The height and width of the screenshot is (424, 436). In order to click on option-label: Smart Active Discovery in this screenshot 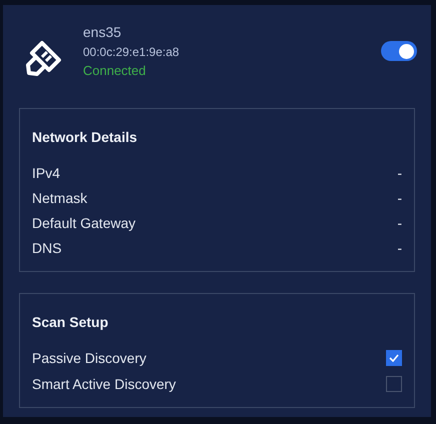, I will do `click(104, 384)`.